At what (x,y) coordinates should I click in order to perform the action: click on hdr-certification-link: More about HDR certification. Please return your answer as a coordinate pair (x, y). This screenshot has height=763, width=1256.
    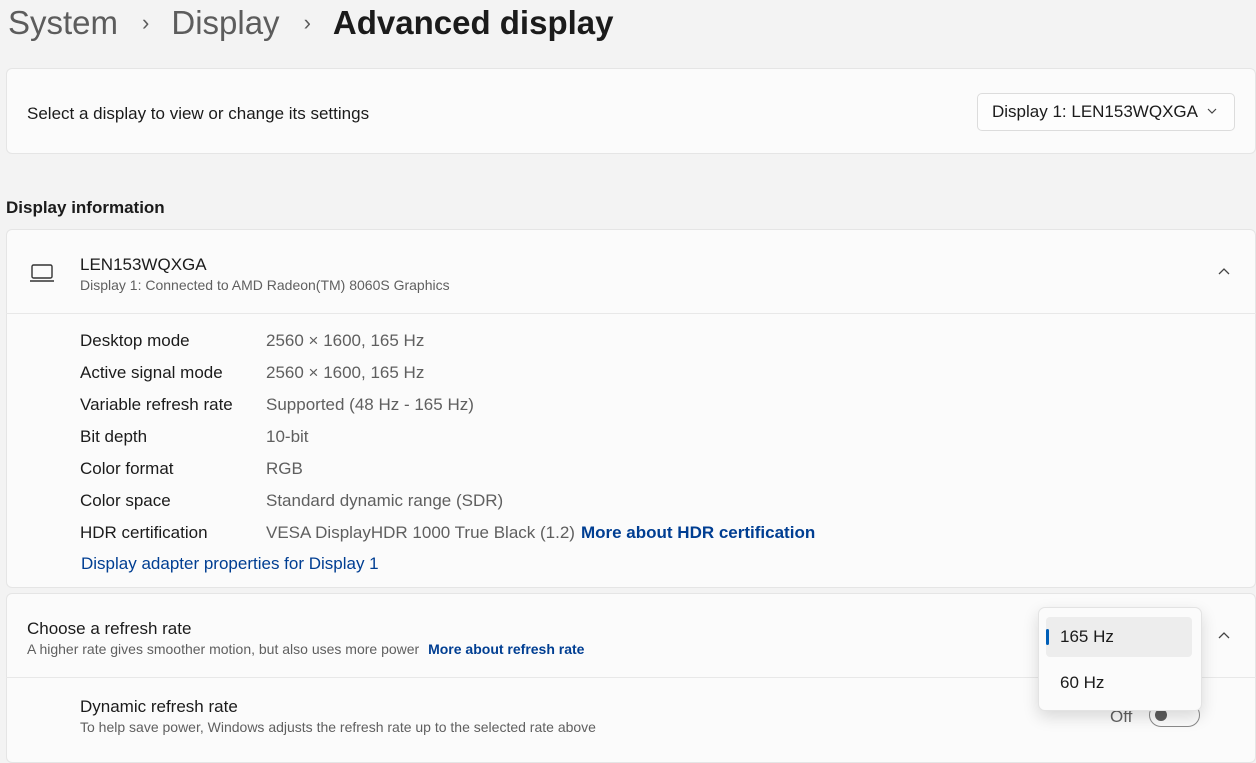
    Looking at the image, I should click on (698, 533).